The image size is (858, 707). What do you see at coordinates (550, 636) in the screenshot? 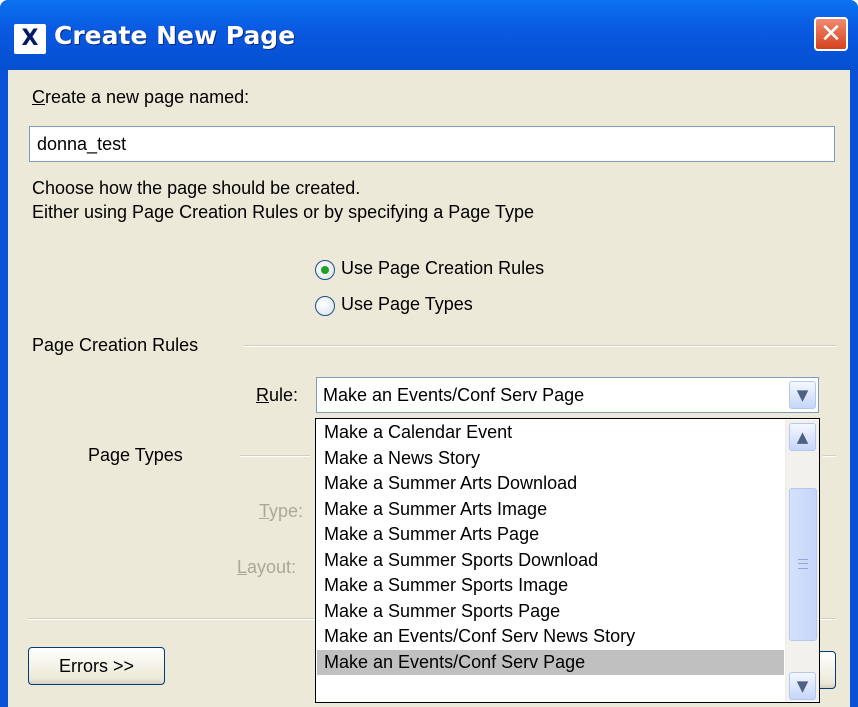
I see `dropdown-item: Make an Events/Conf Serv News Story` at bounding box center [550, 636].